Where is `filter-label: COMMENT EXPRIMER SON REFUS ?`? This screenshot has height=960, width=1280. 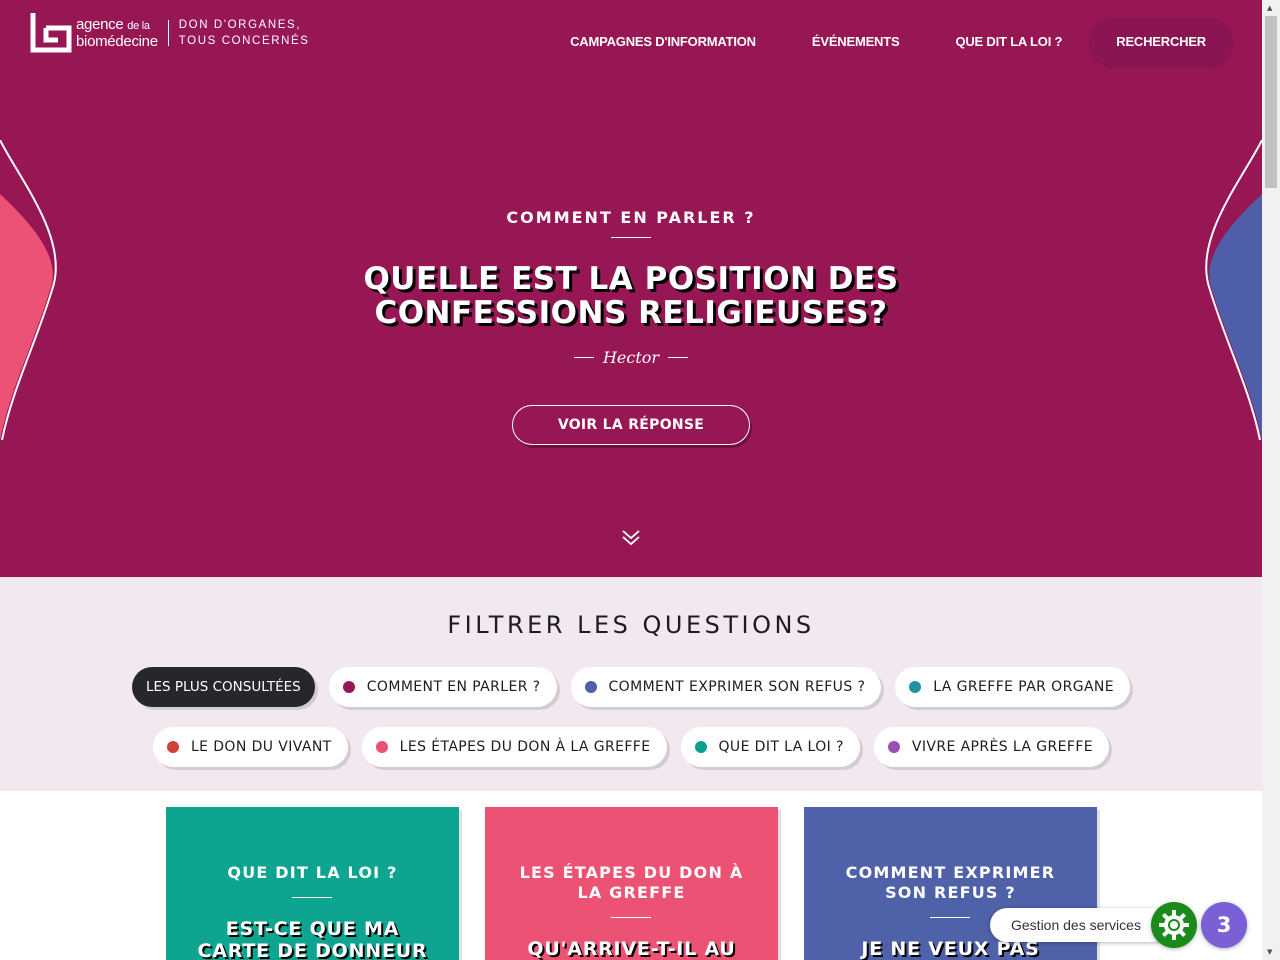 filter-label: COMMENT EXPRIMER SON REFUS ? is located at coordinates (737, 687).